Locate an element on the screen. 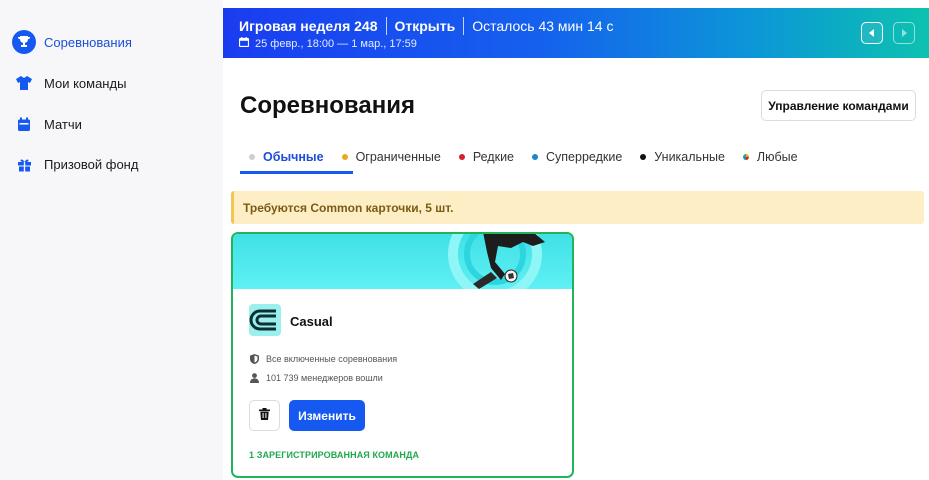  tab-common: Обычные is located at coordinates (286, 157).